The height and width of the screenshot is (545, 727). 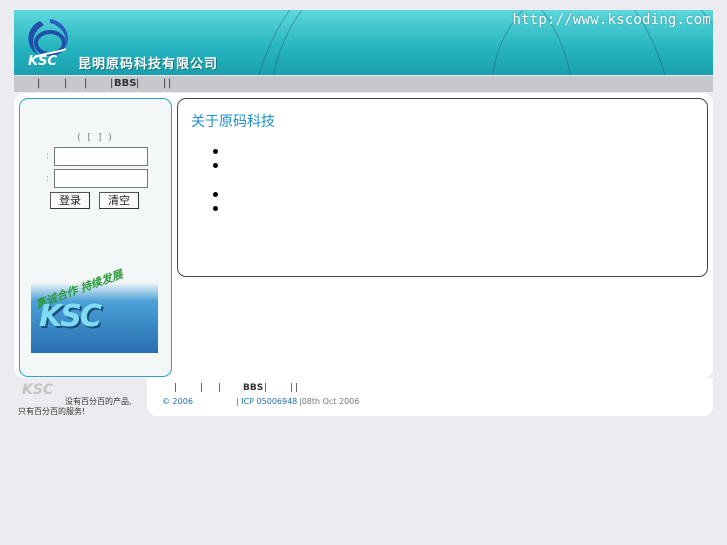 What do you see at coordinates (38, 390) in the screenshot?
I see `footer-logo-text: KSC` at bounding box center [38, 390].